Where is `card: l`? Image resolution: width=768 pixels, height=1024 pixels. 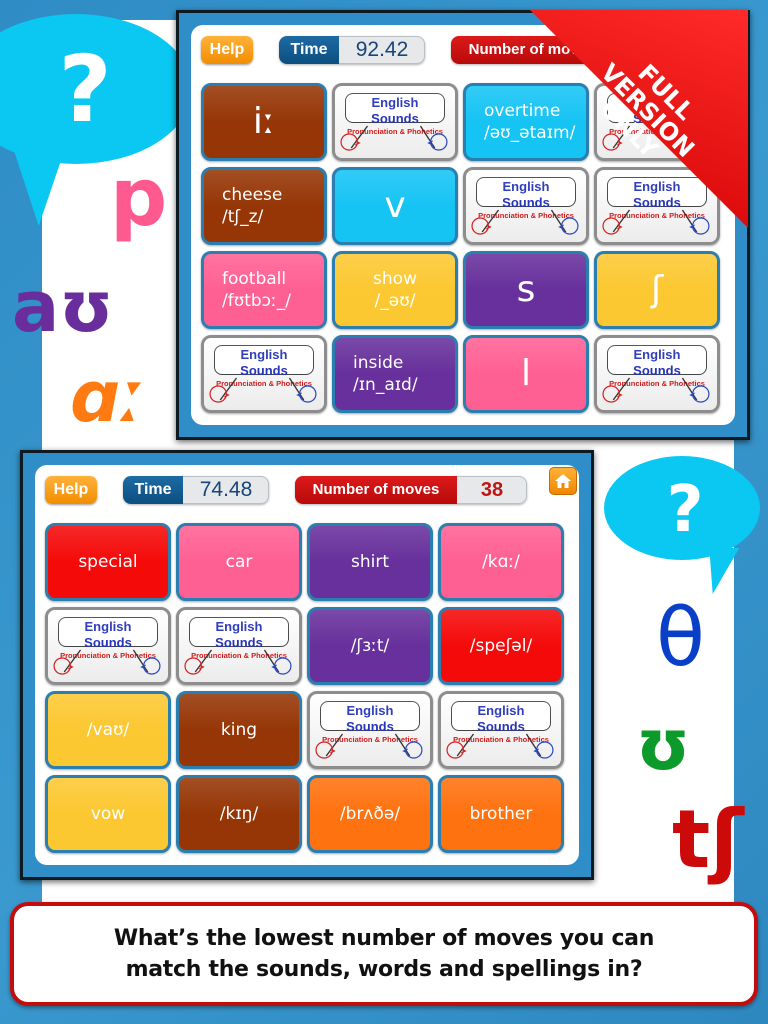
card: l is located at coordinates (526, 374).